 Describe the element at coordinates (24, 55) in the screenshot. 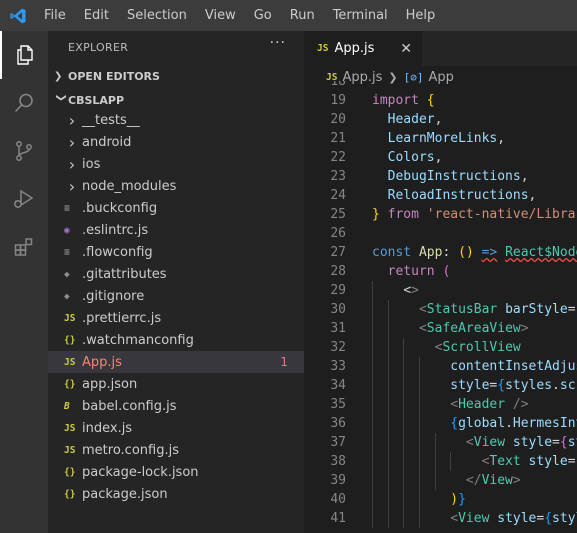

I see `explorer-icon` at that location.